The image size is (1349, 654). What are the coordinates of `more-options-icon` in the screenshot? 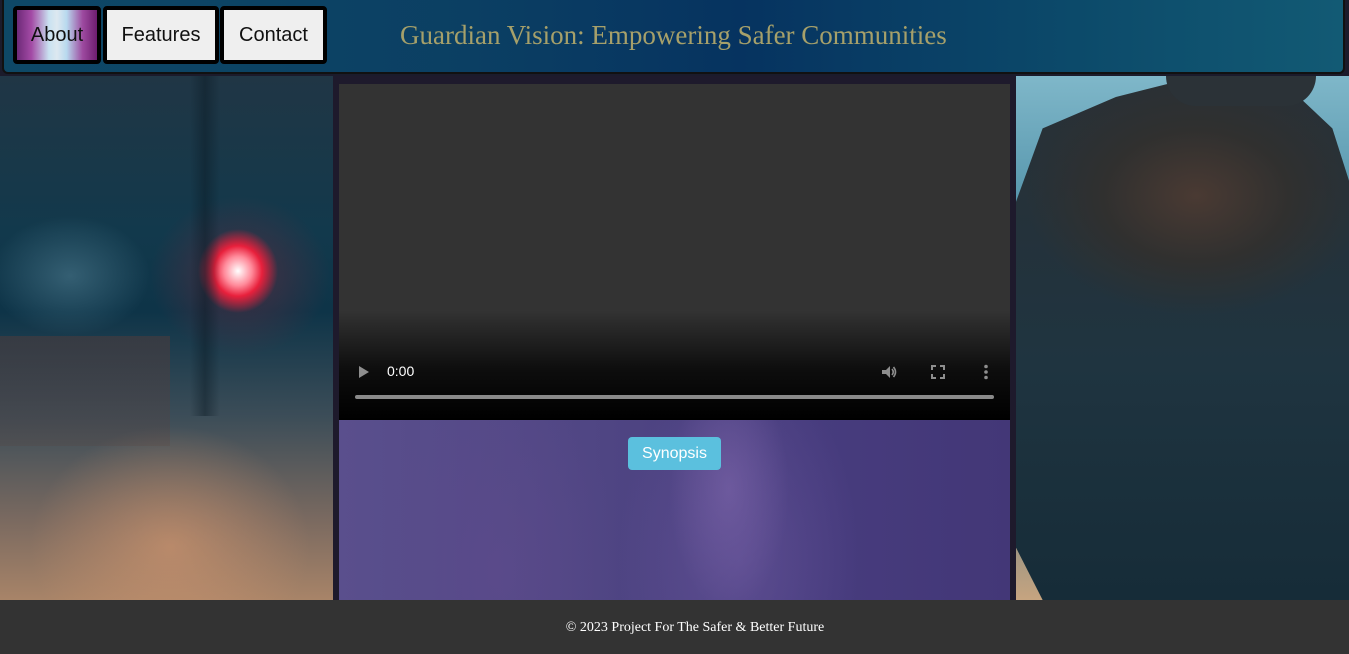 It's located at (986, 372).